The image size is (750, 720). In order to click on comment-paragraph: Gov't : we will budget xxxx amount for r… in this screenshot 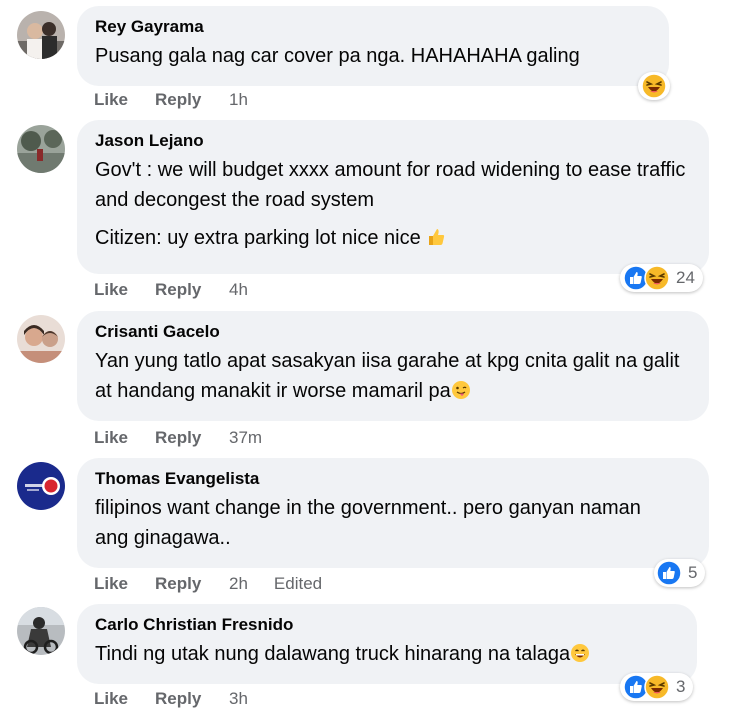, I will do `click(390, 185)`.